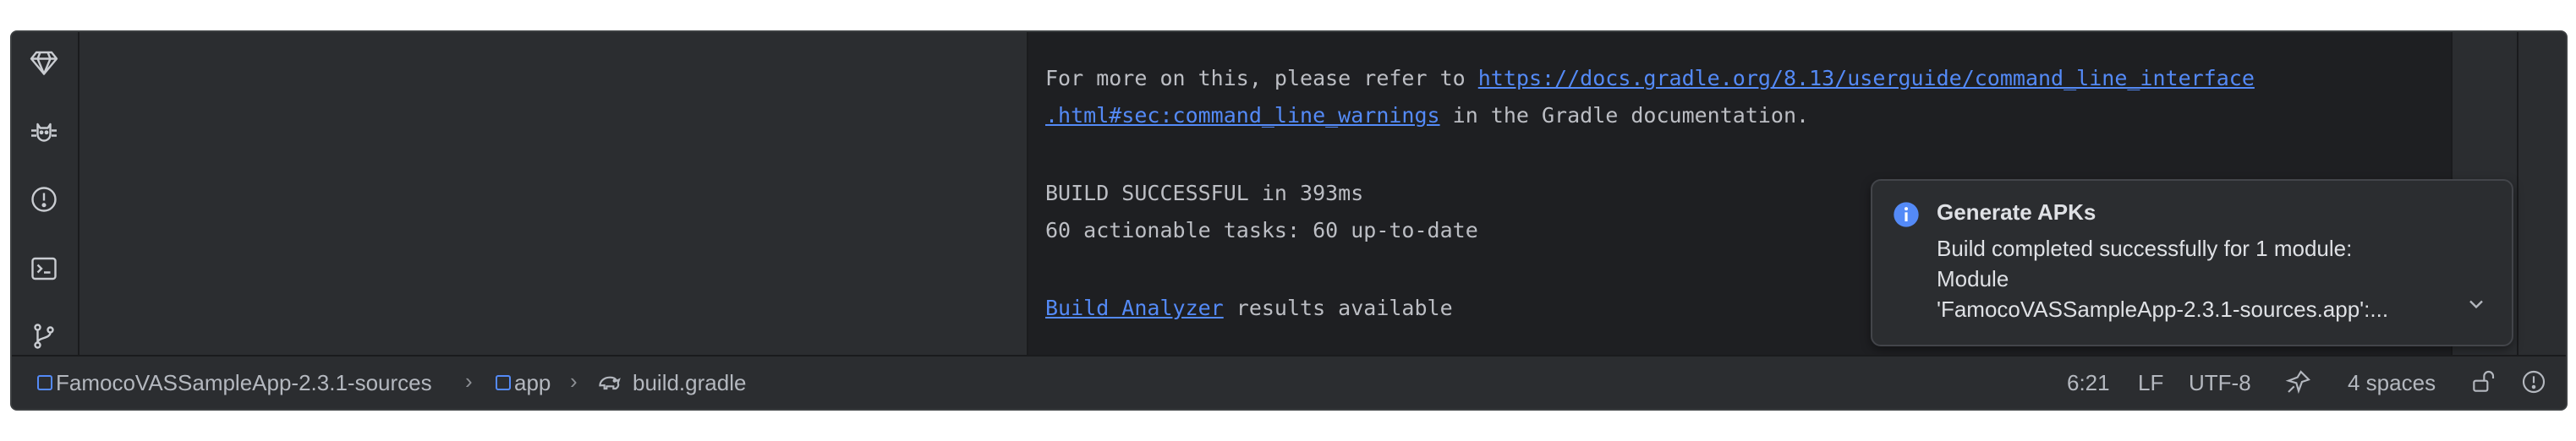  What do you see at coordinates (2541, 193) in the screenshot?
I see `right-tool-strip` at bounding box center [2541, 193].